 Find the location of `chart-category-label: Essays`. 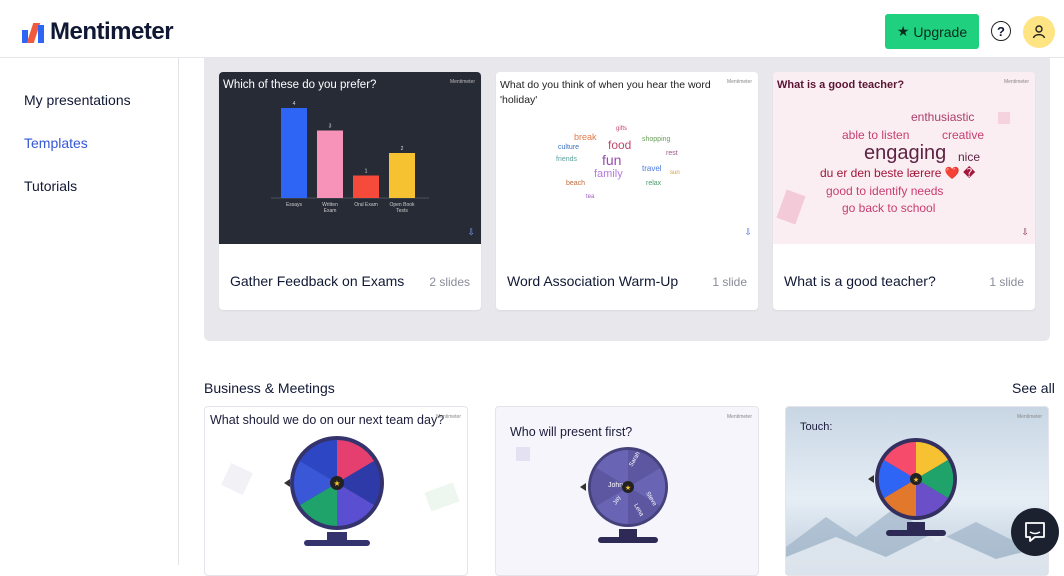

chart-category-label: Essays is located at coordinates (294, 205).